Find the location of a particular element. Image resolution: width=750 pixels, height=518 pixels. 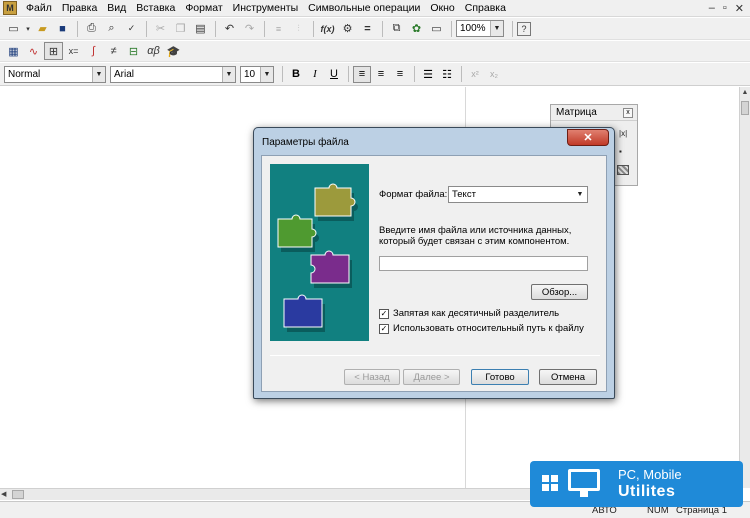

menu-view: Вид is located at coordinates (116, 8).